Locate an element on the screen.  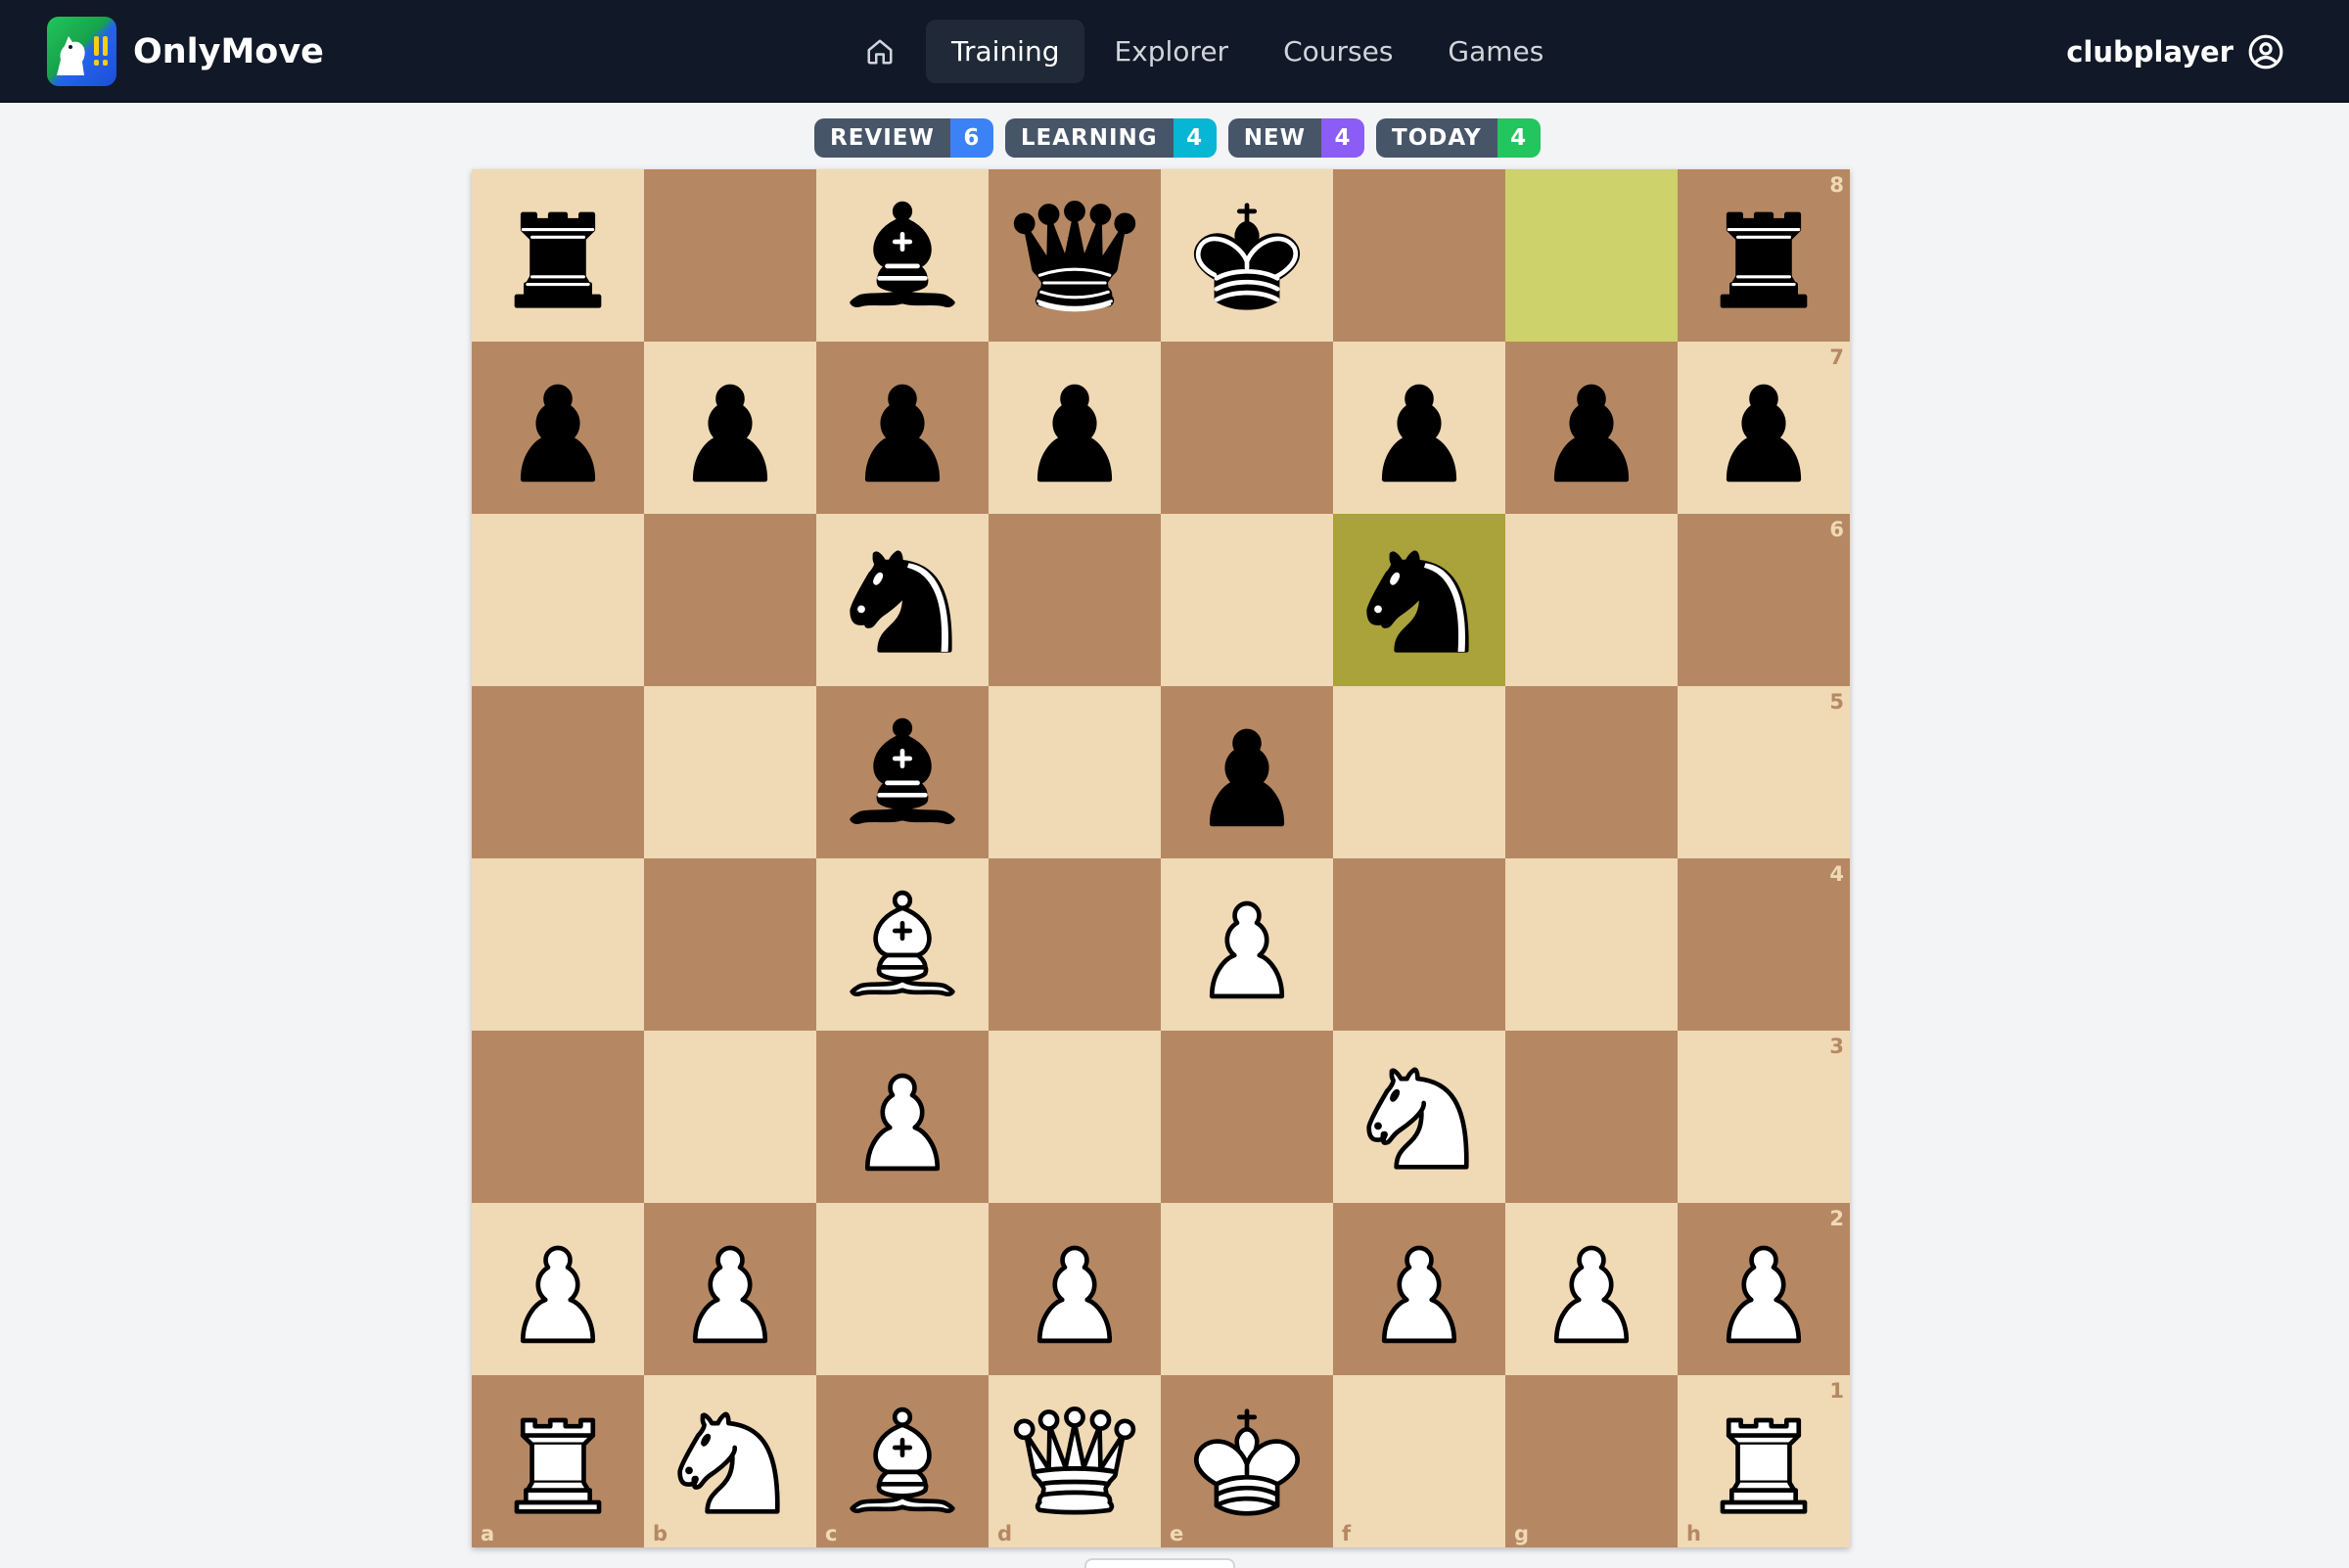
square-a3 is located at coordinates (558, 1117).